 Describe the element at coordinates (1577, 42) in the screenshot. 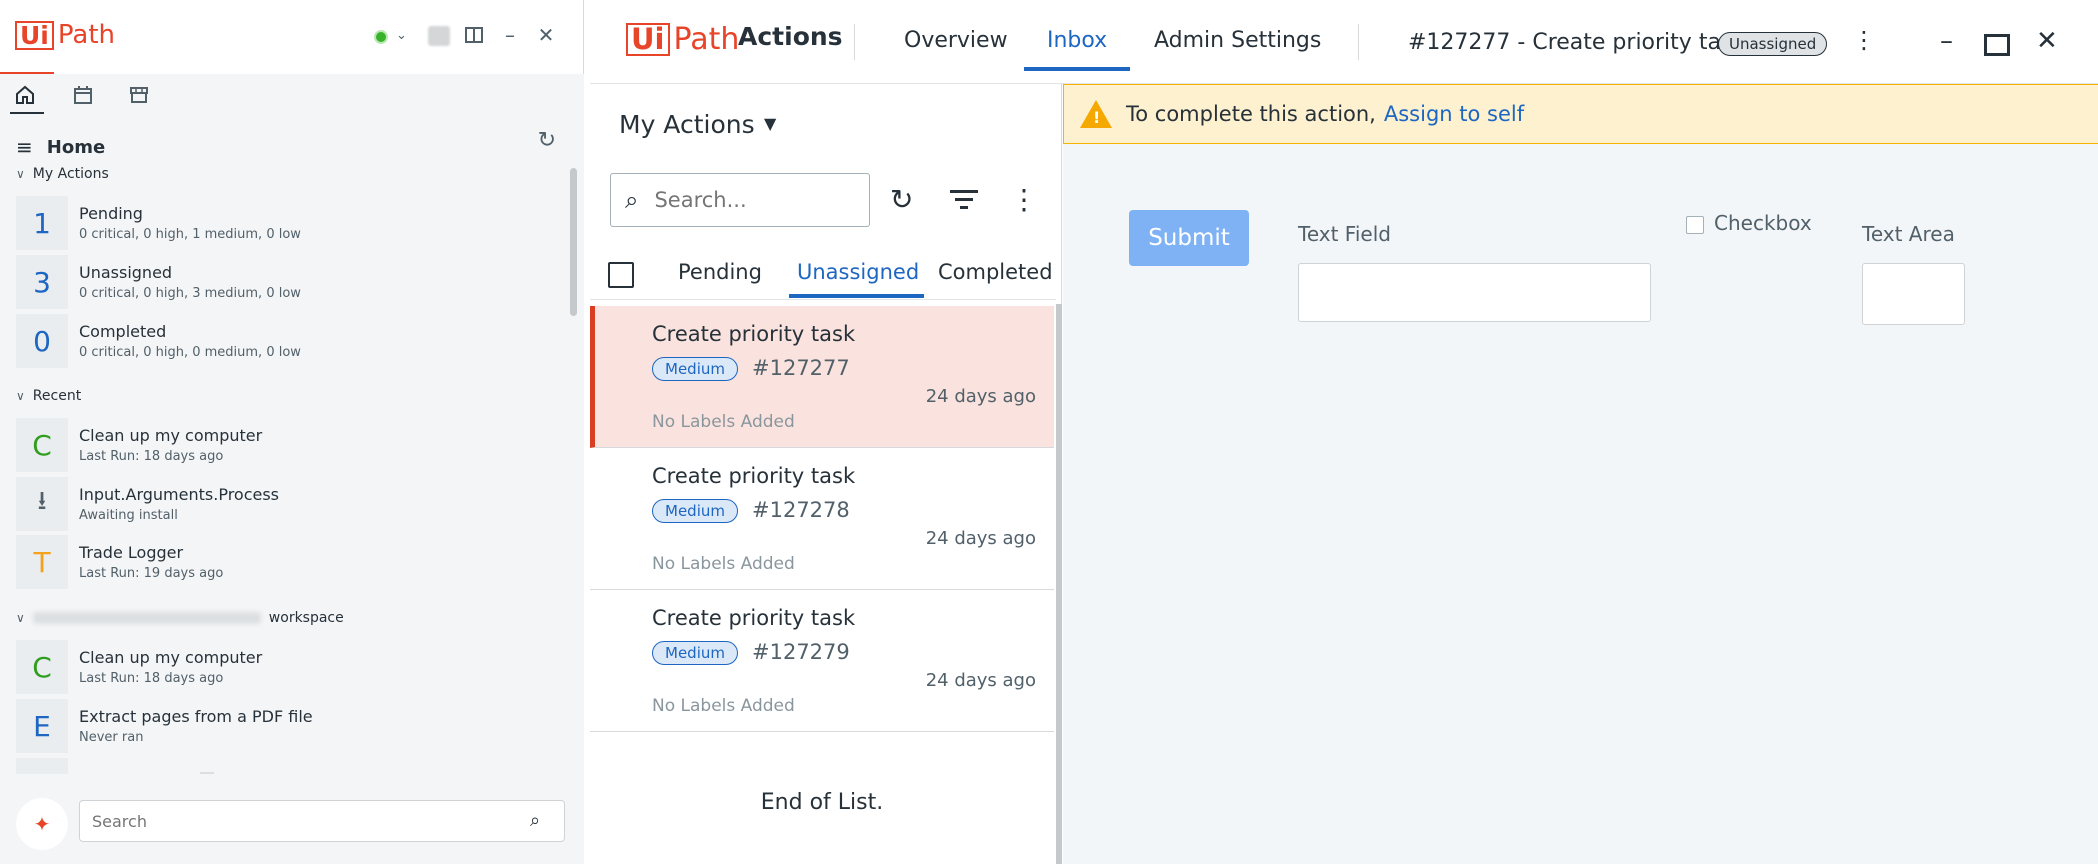

I see `task-title: #127277 - Create priority task` at that location.